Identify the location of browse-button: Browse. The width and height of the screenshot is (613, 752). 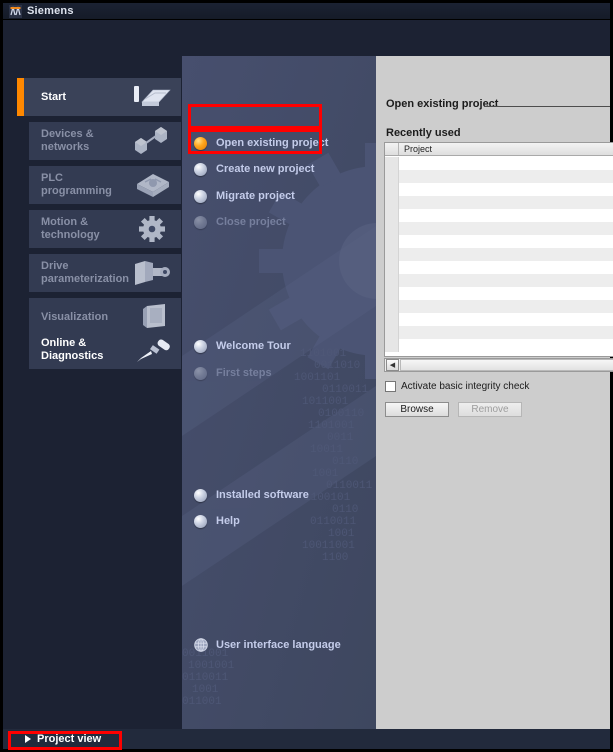
(417, 409).